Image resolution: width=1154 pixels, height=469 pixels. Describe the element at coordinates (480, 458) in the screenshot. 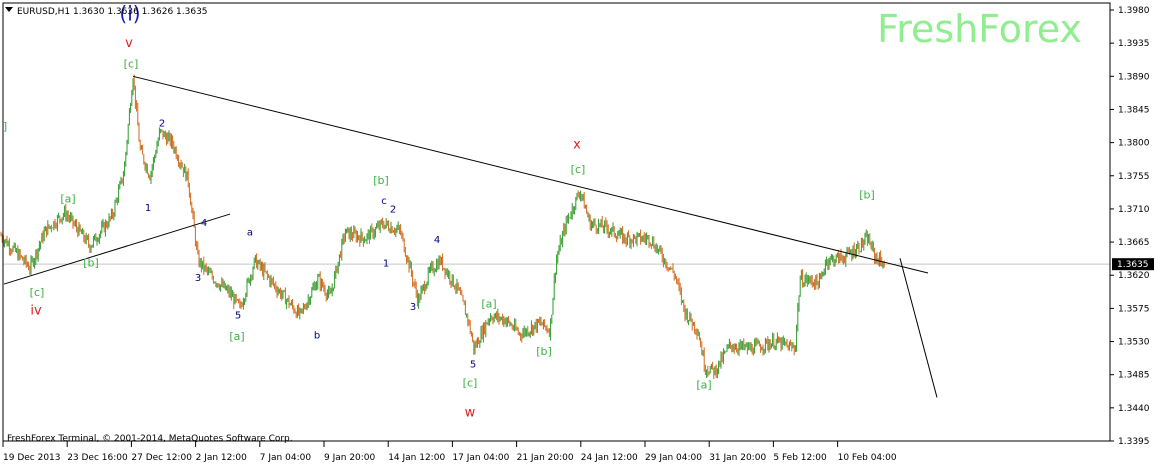

I see `x-tick-label: 17 Jan 04:00` at that location.